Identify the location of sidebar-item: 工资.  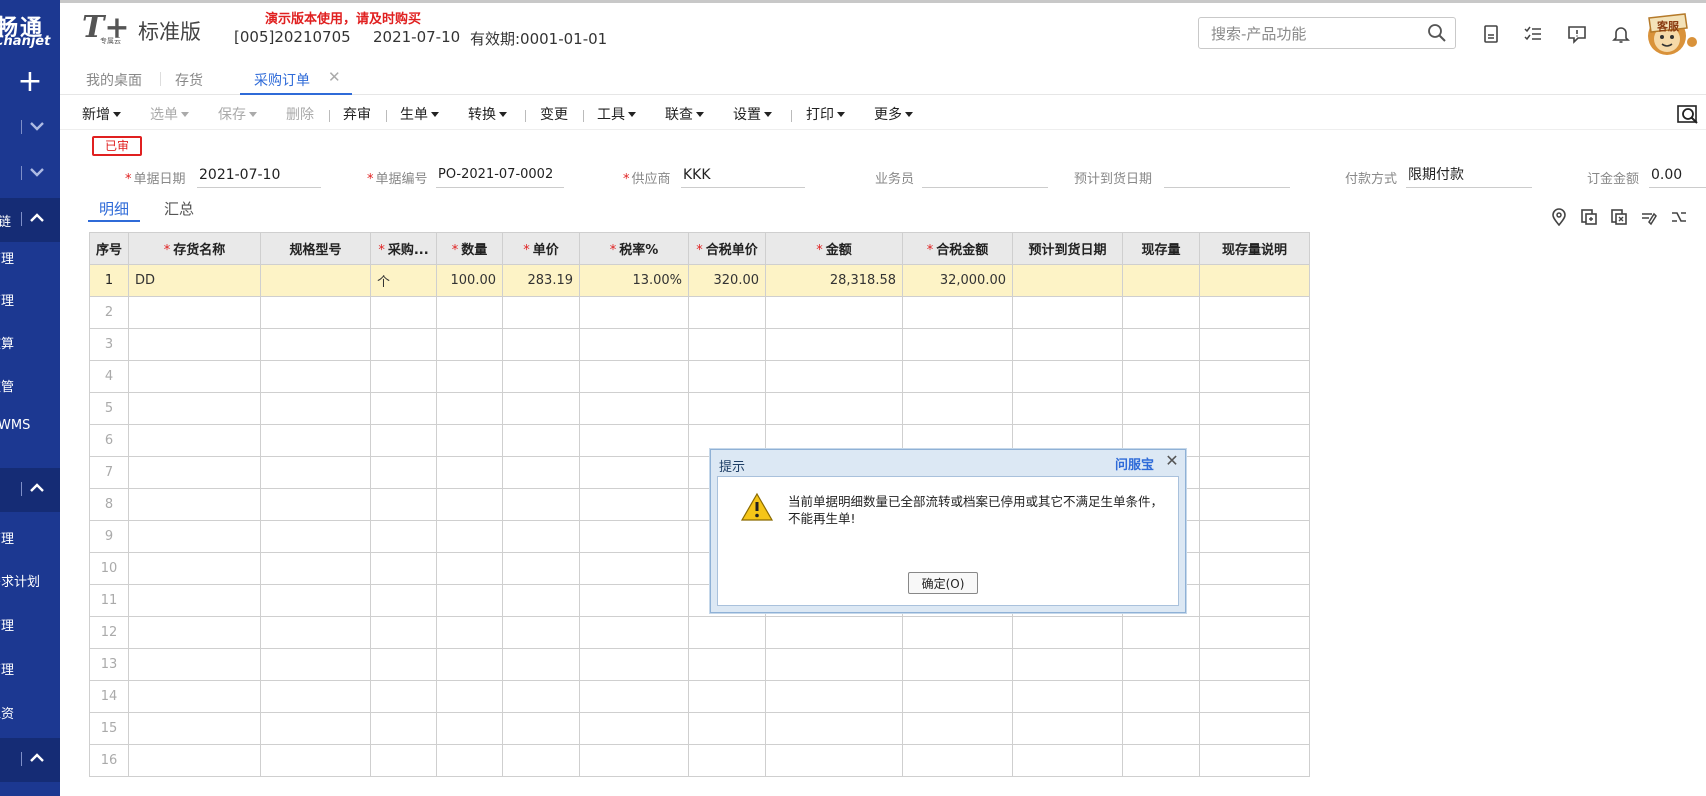
(30, 713).